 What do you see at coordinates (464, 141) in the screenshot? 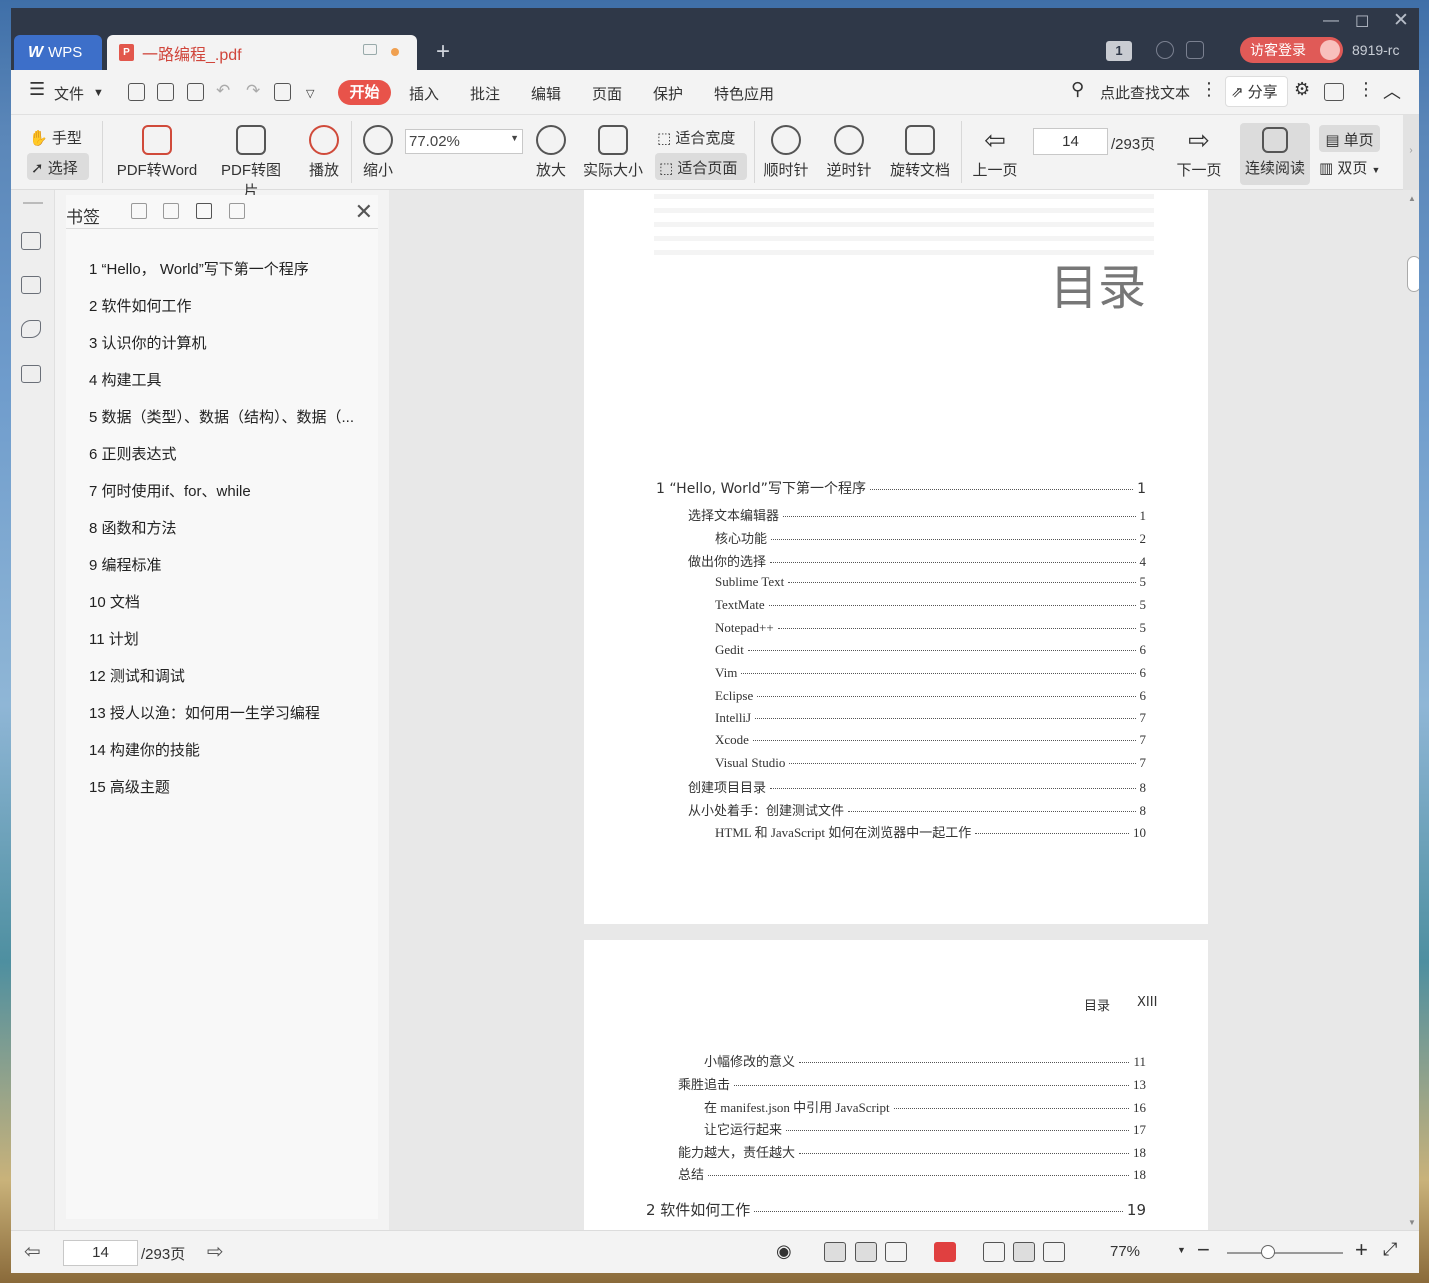
I see `zoom-select: 77.02% ▼` at bounding box center [464, 141].